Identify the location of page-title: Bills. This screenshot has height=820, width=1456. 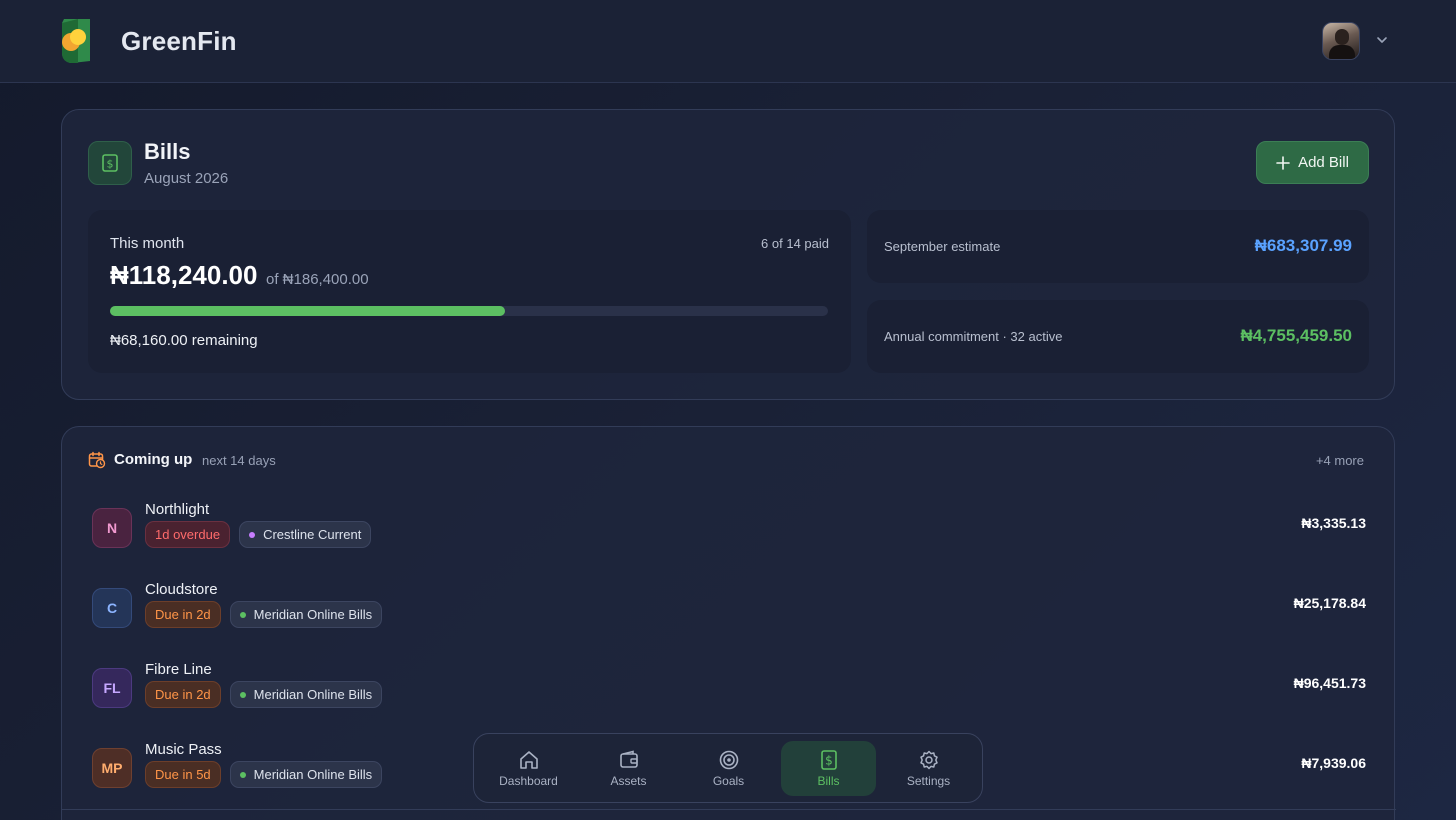
(167, 151).